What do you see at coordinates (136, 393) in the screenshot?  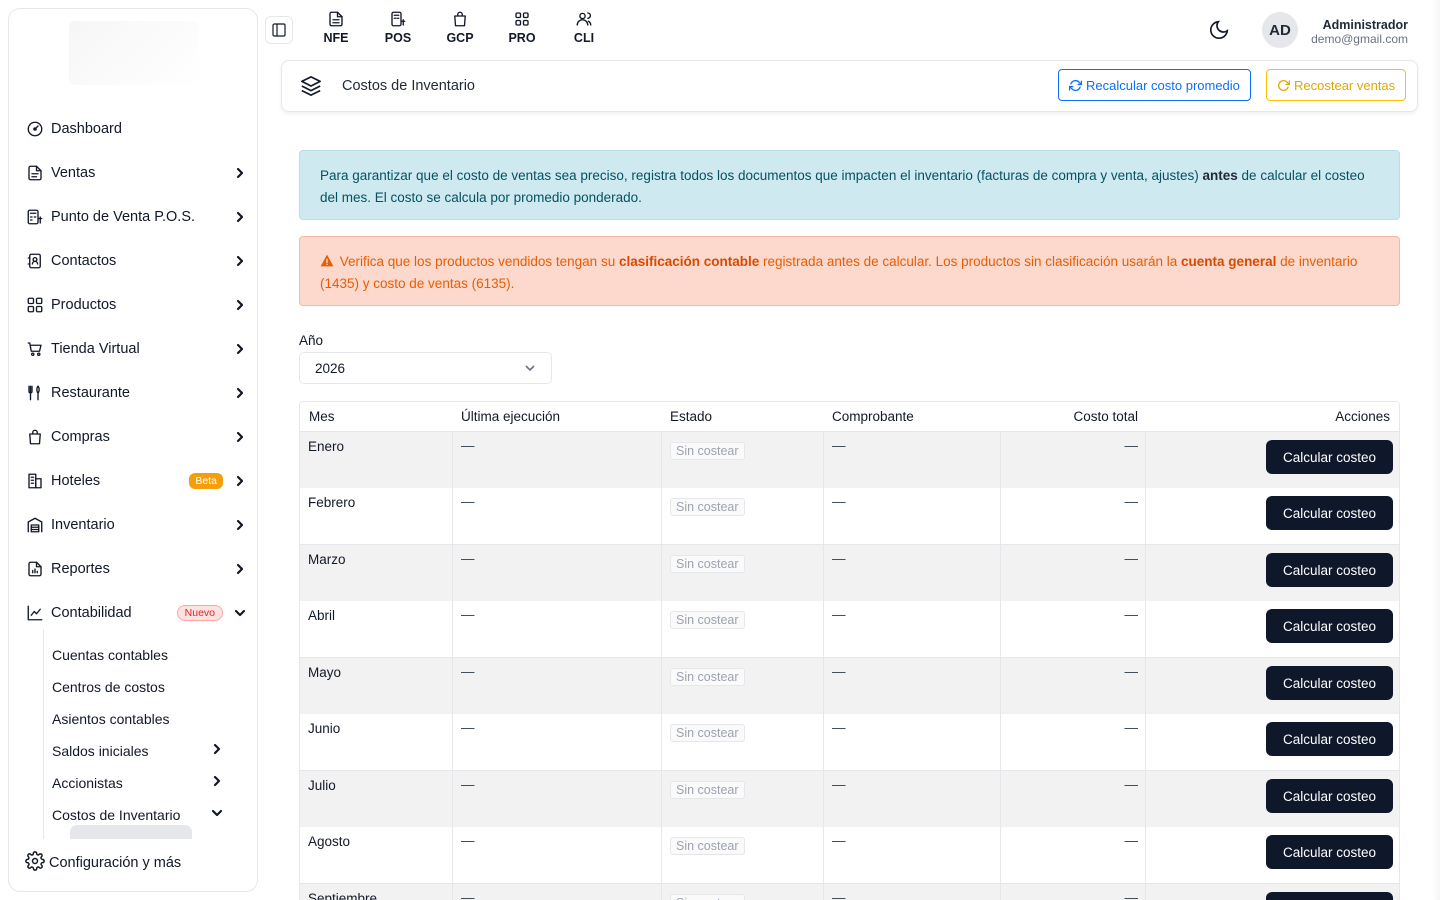 I see `sidebar-item-restaurante: Restaurante` at bounding box center [136, 393].